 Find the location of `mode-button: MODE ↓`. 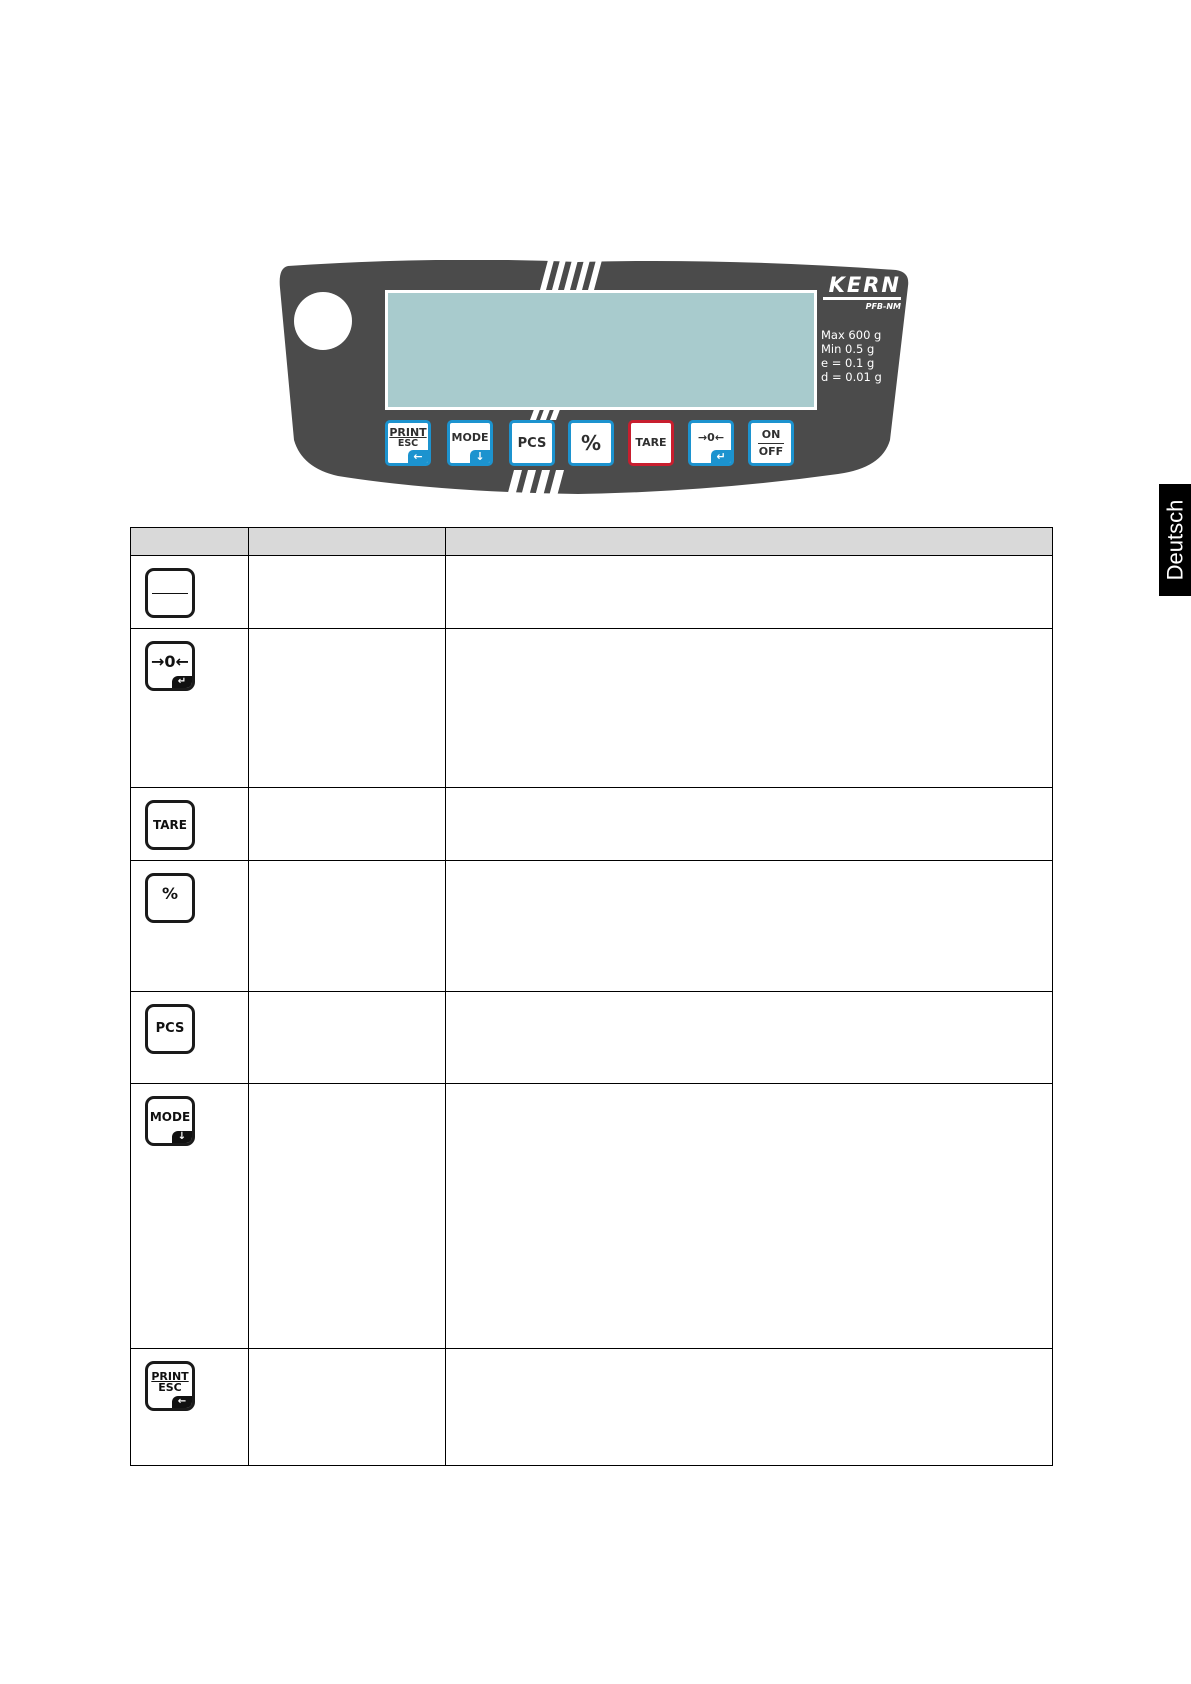

mode-button: MODE ↓ is located at coordinates (470, 443).